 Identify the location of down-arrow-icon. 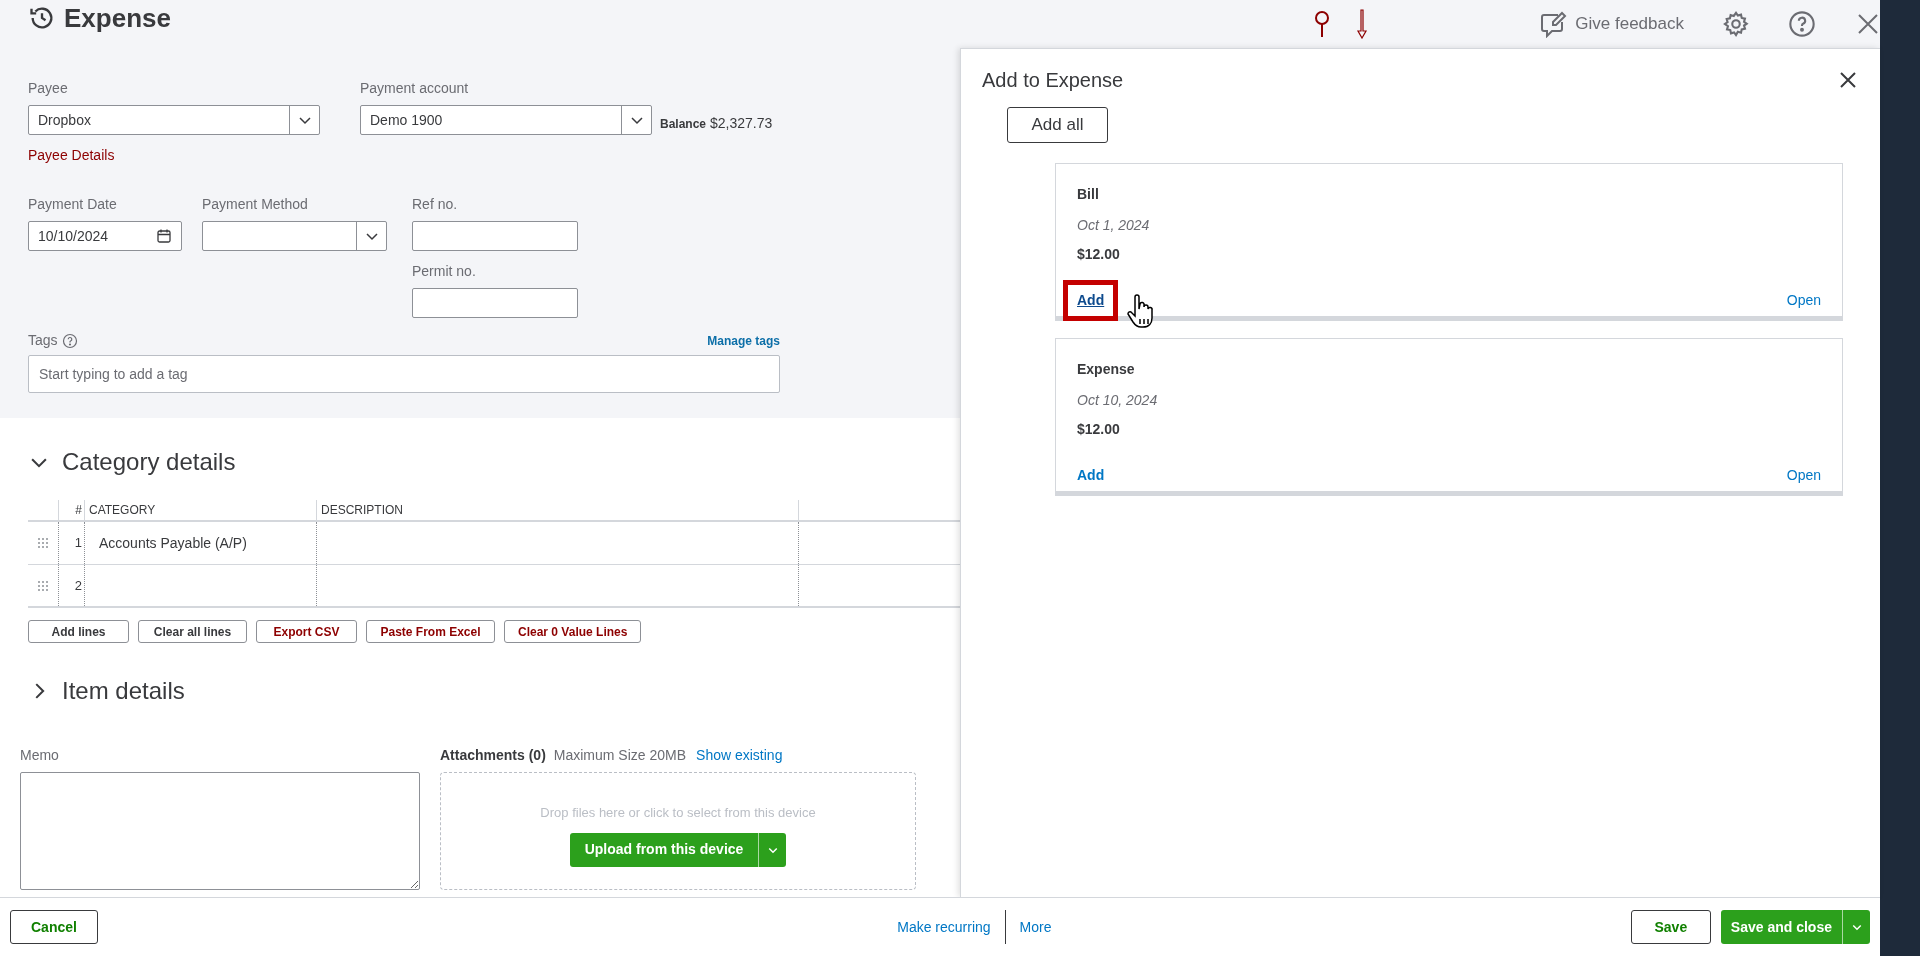
(1362, 24).